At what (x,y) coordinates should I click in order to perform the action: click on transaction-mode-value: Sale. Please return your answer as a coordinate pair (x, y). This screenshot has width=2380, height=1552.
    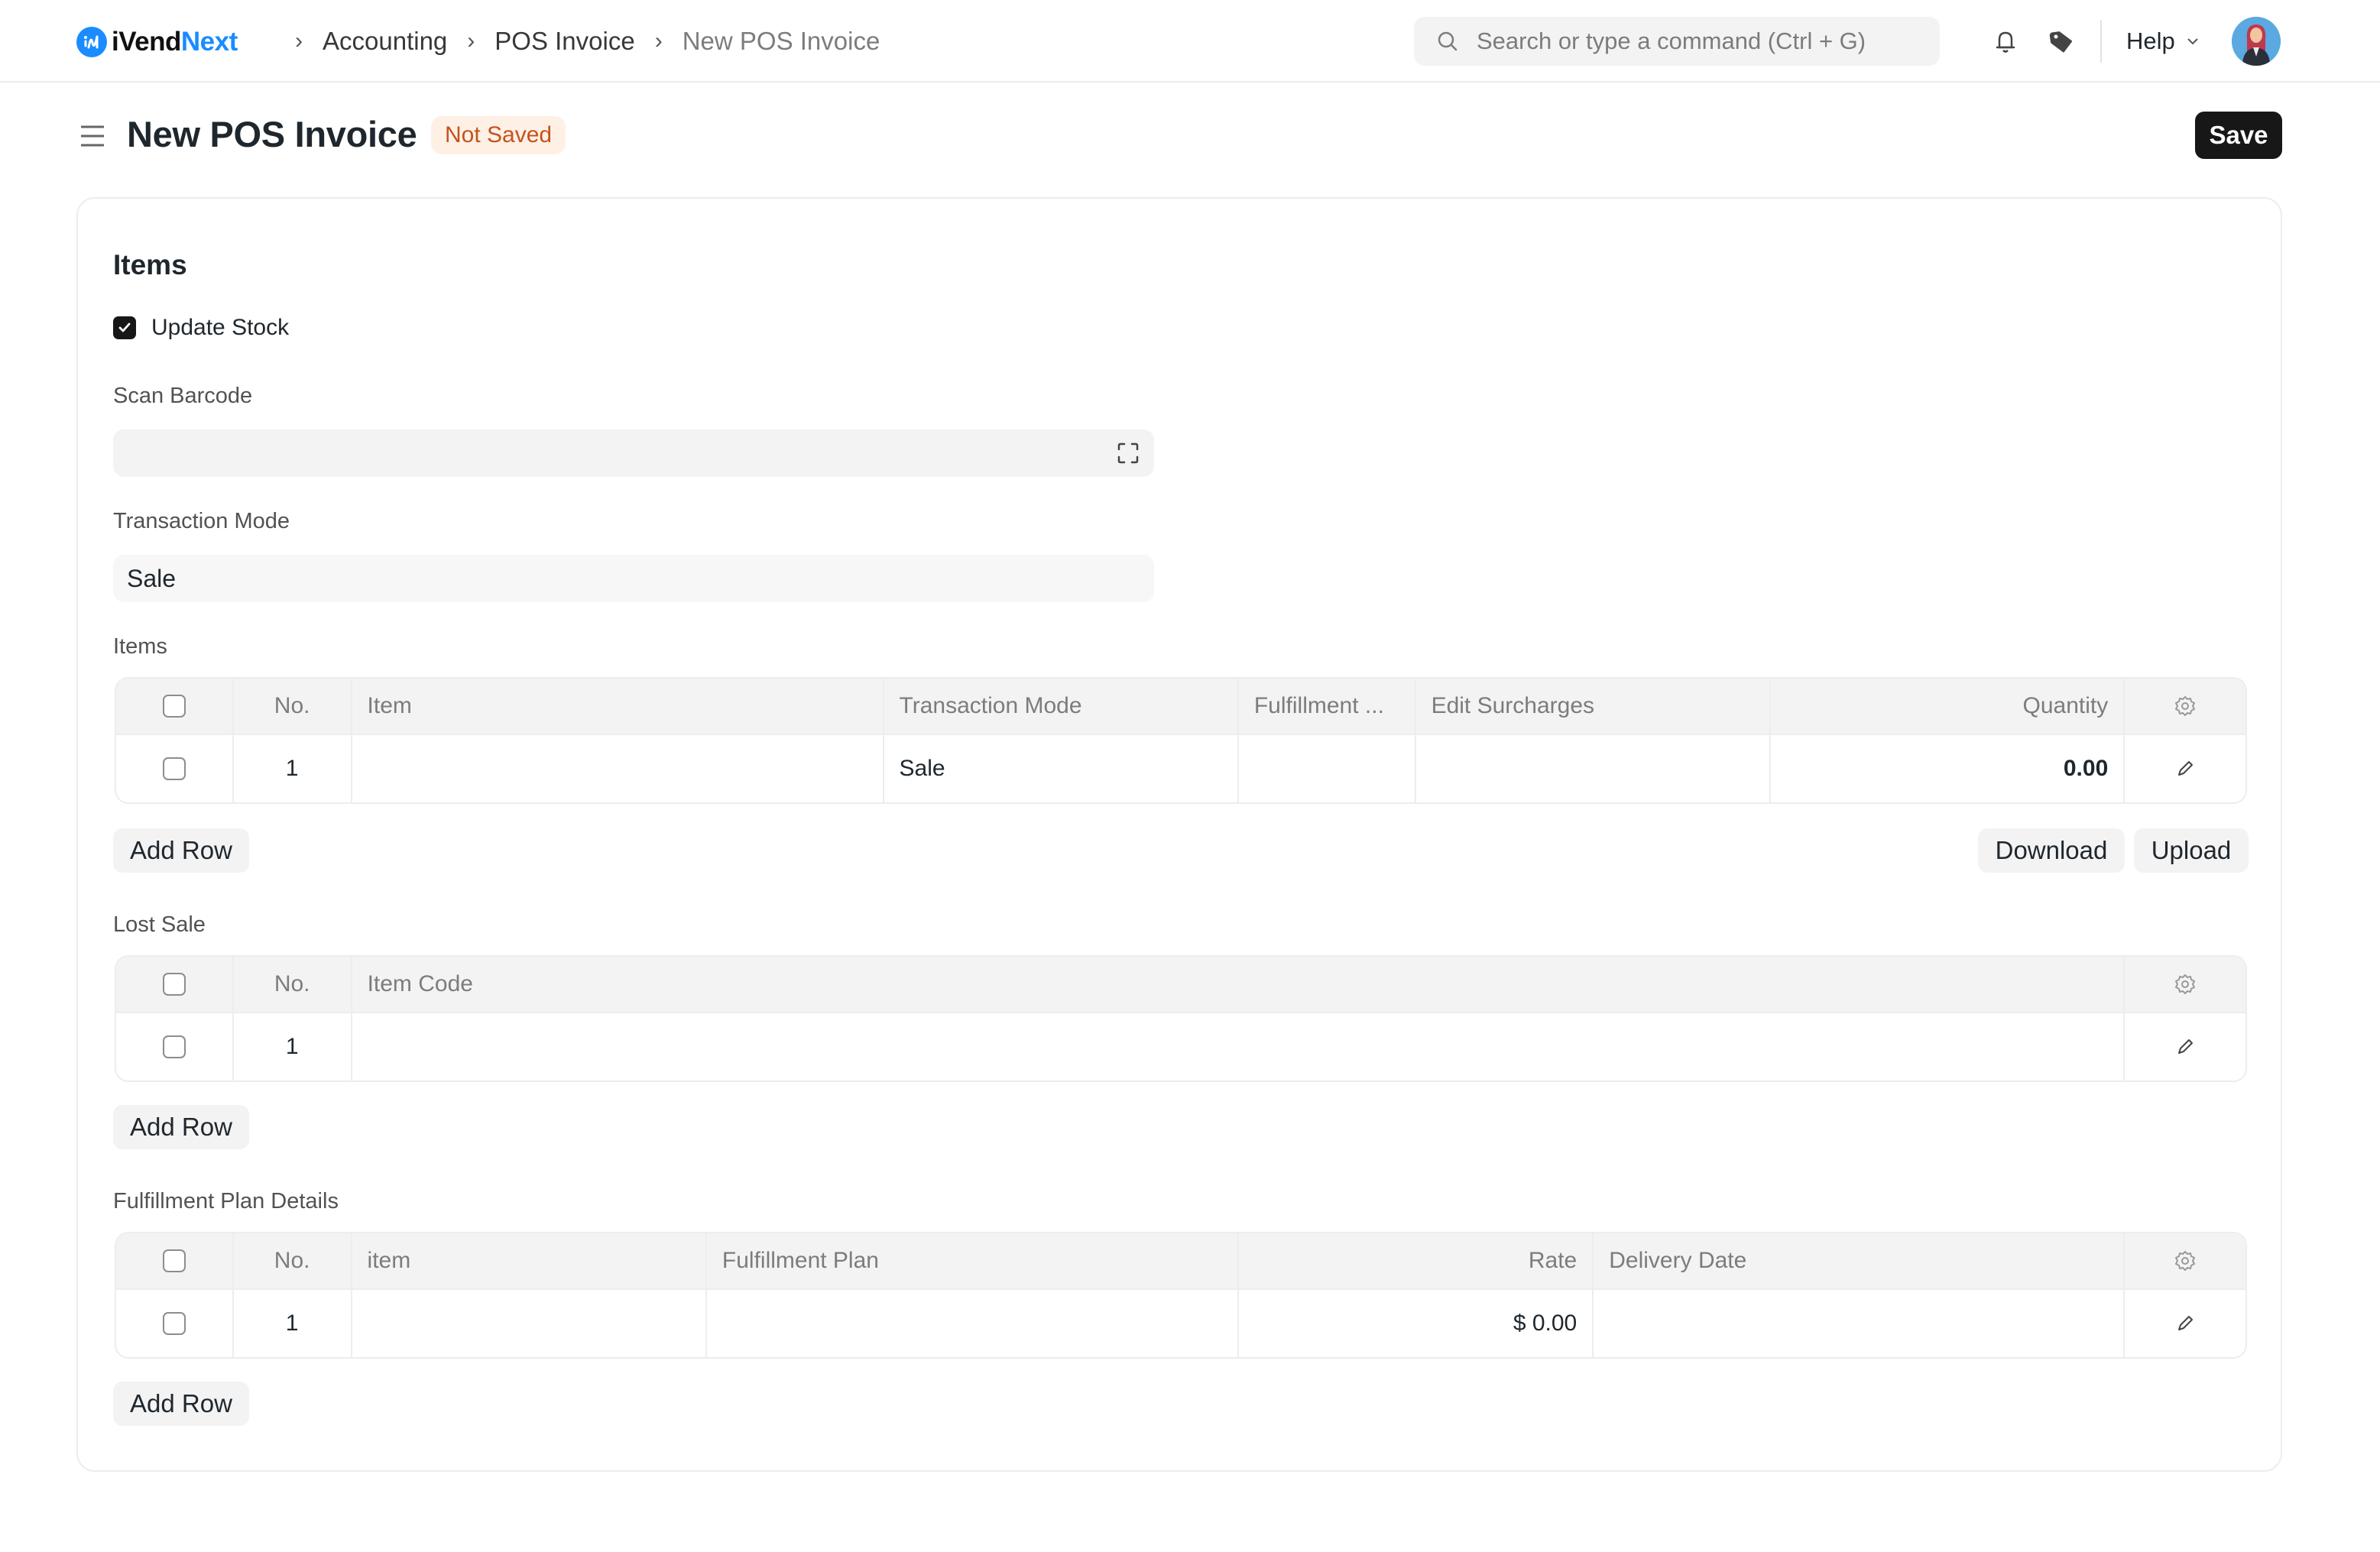
    Looking at the image, I should click on (152, 578).